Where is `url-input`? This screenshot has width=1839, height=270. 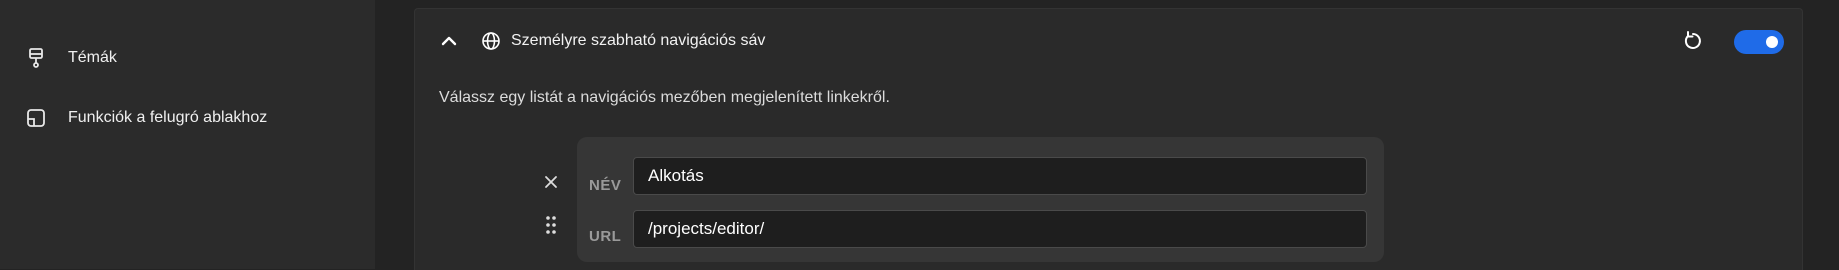 url-input is located at coordinates (1000, 229).